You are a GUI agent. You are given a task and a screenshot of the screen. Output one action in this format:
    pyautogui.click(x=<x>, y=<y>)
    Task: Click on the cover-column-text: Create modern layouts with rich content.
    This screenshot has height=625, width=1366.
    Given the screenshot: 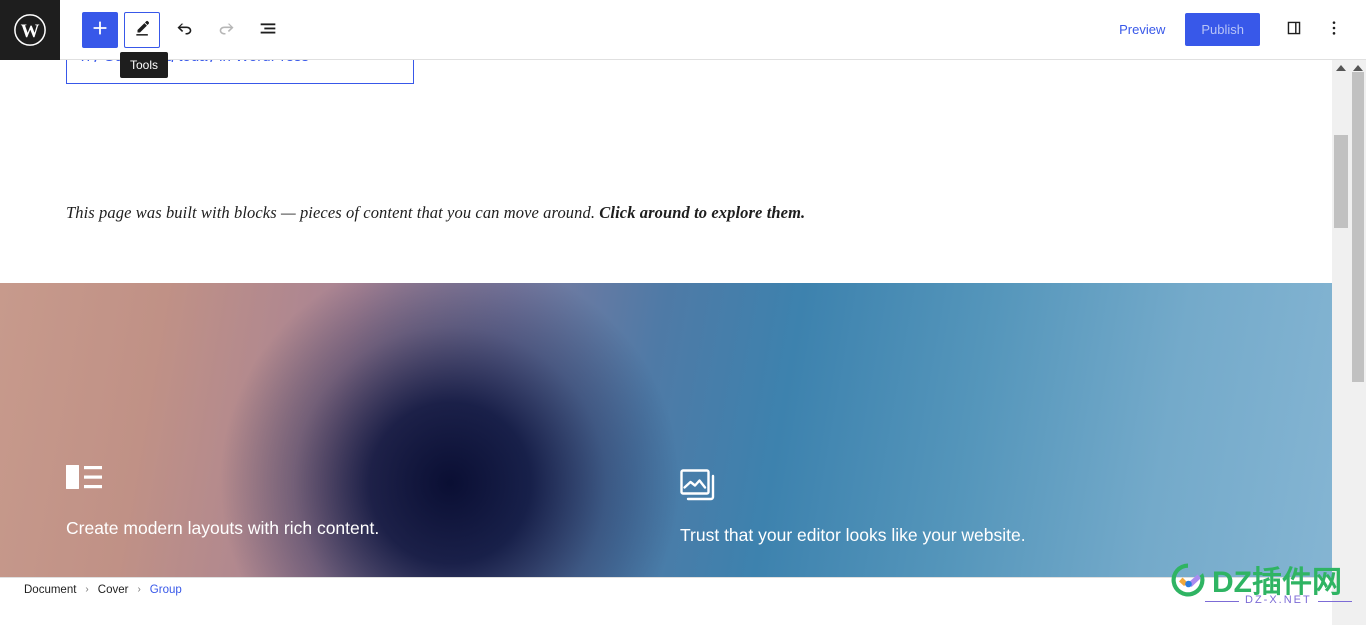 What is the action you would take?
    pyautogui.click(x=223, y=528)
    